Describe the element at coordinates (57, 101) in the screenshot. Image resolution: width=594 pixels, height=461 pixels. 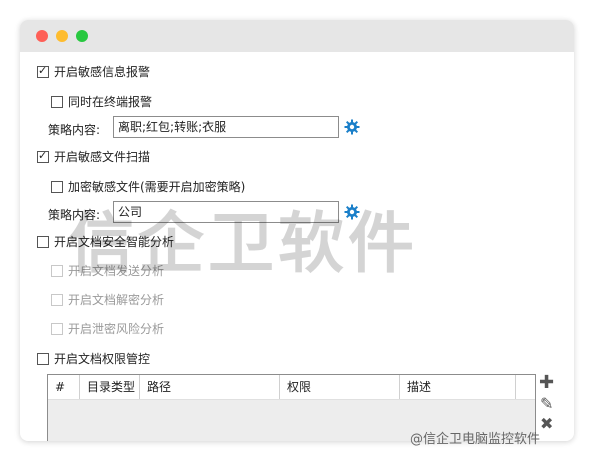
I see `terminal-alert-checkbox` at that location.